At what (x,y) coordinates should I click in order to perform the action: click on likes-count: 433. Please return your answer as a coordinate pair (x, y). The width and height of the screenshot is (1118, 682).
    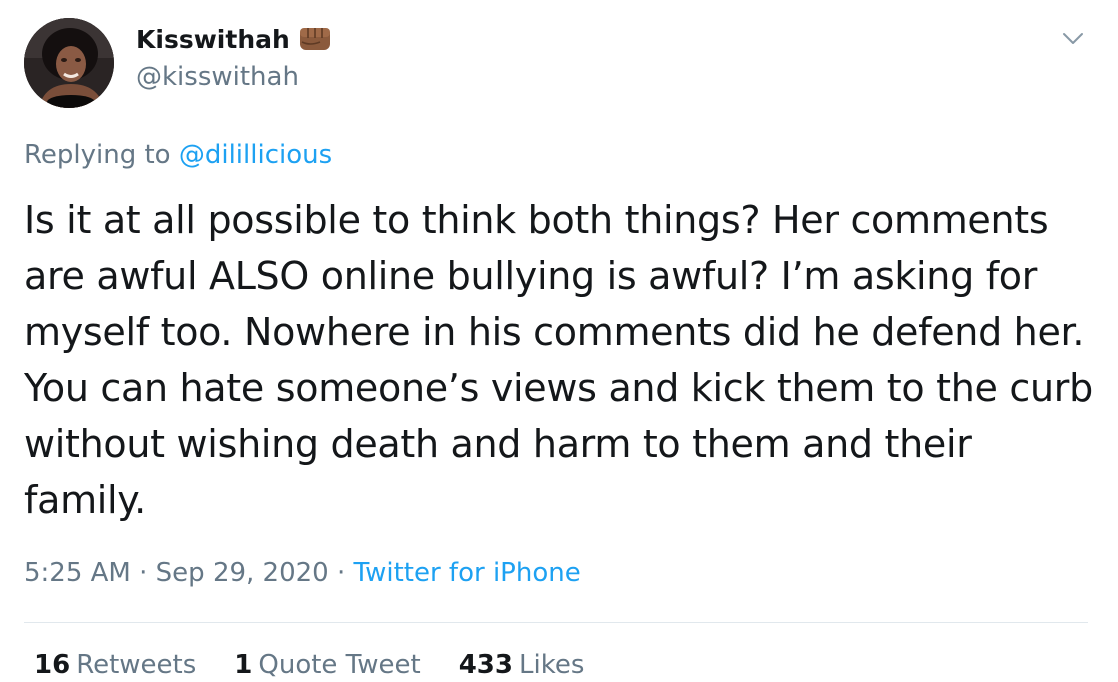
    Looking at the image, I should click on (485, 665).